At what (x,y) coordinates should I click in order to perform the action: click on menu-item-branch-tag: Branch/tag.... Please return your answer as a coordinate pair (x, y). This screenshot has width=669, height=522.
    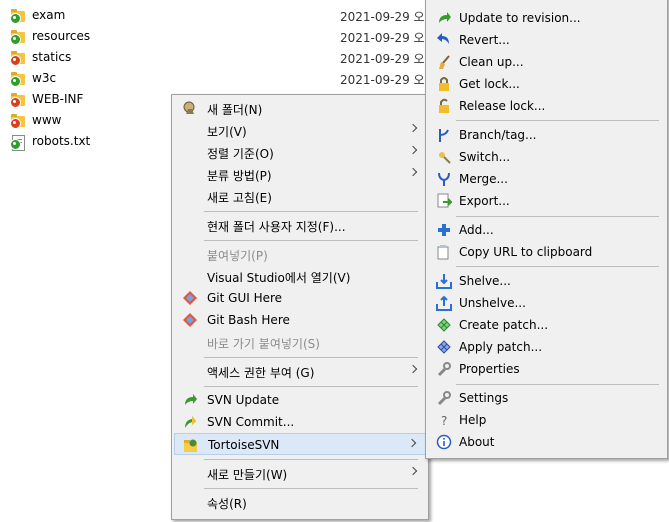
    Looking at the image, I should click on (546, 135).